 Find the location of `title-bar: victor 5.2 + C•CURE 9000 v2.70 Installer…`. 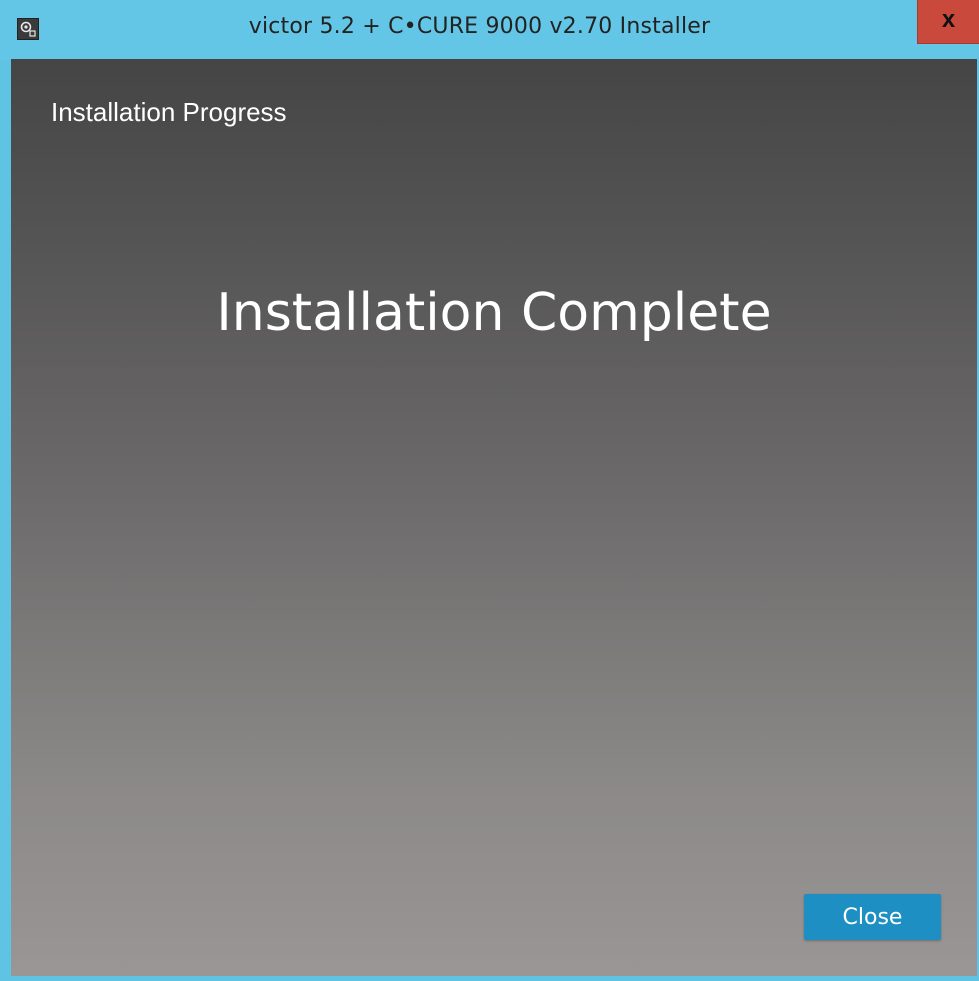

title-bar: victor 5.2 + C•CURE 9000 v2.70 Installer… is located at coordinates (489, 30).